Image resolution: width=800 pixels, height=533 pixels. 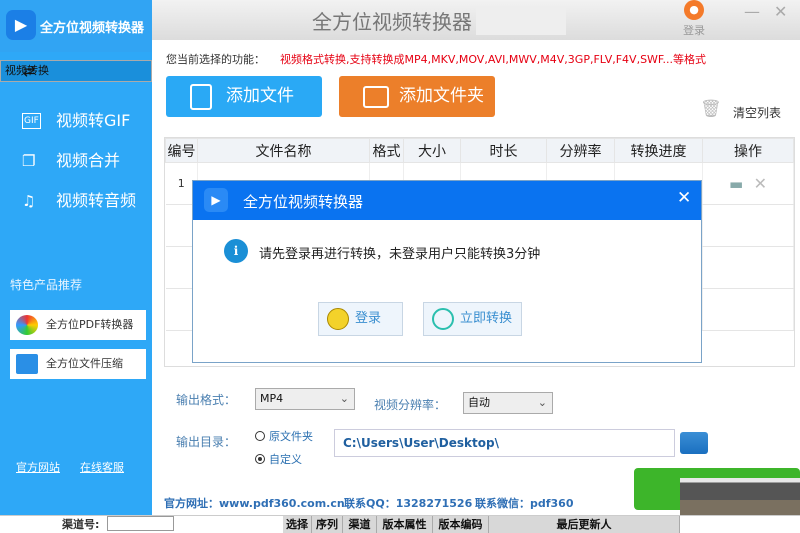 I want to click on bottom-col-attr: 版本属性, so click(x=405, y=524).